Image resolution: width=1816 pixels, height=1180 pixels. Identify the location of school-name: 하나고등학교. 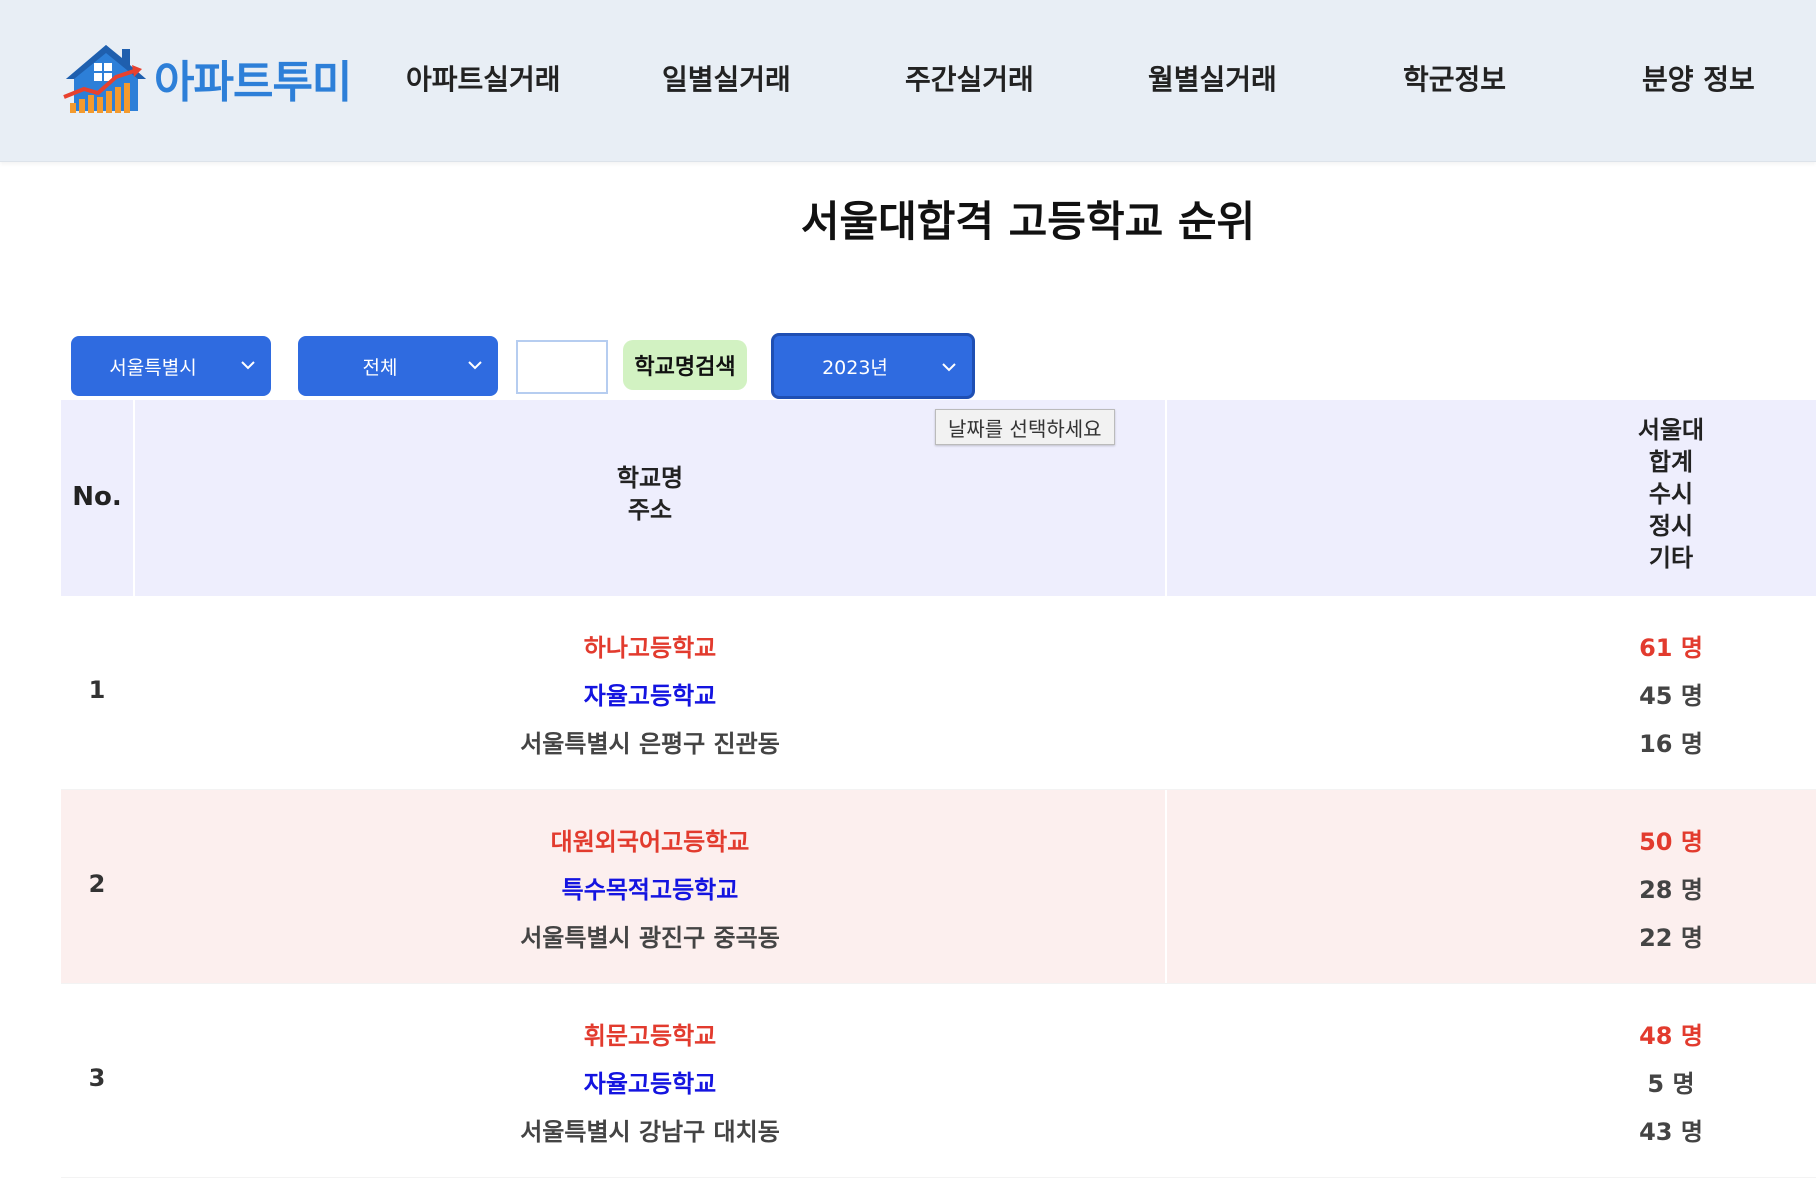
(650, 648).